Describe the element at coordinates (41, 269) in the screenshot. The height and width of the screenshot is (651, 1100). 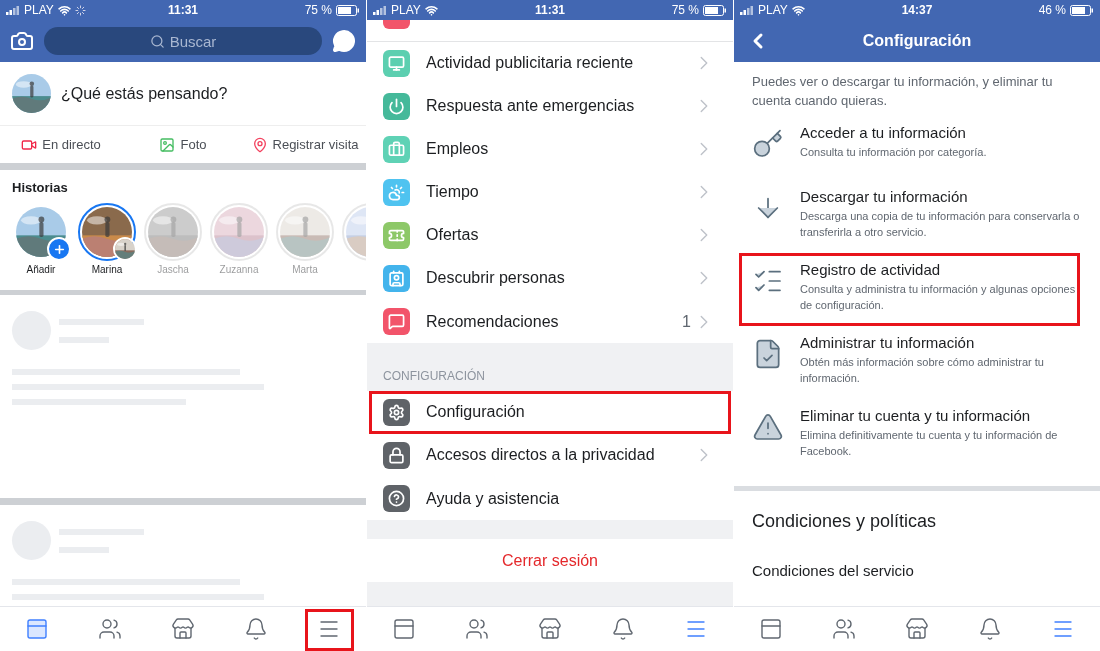
I see `story-name: Añadir` at that location.